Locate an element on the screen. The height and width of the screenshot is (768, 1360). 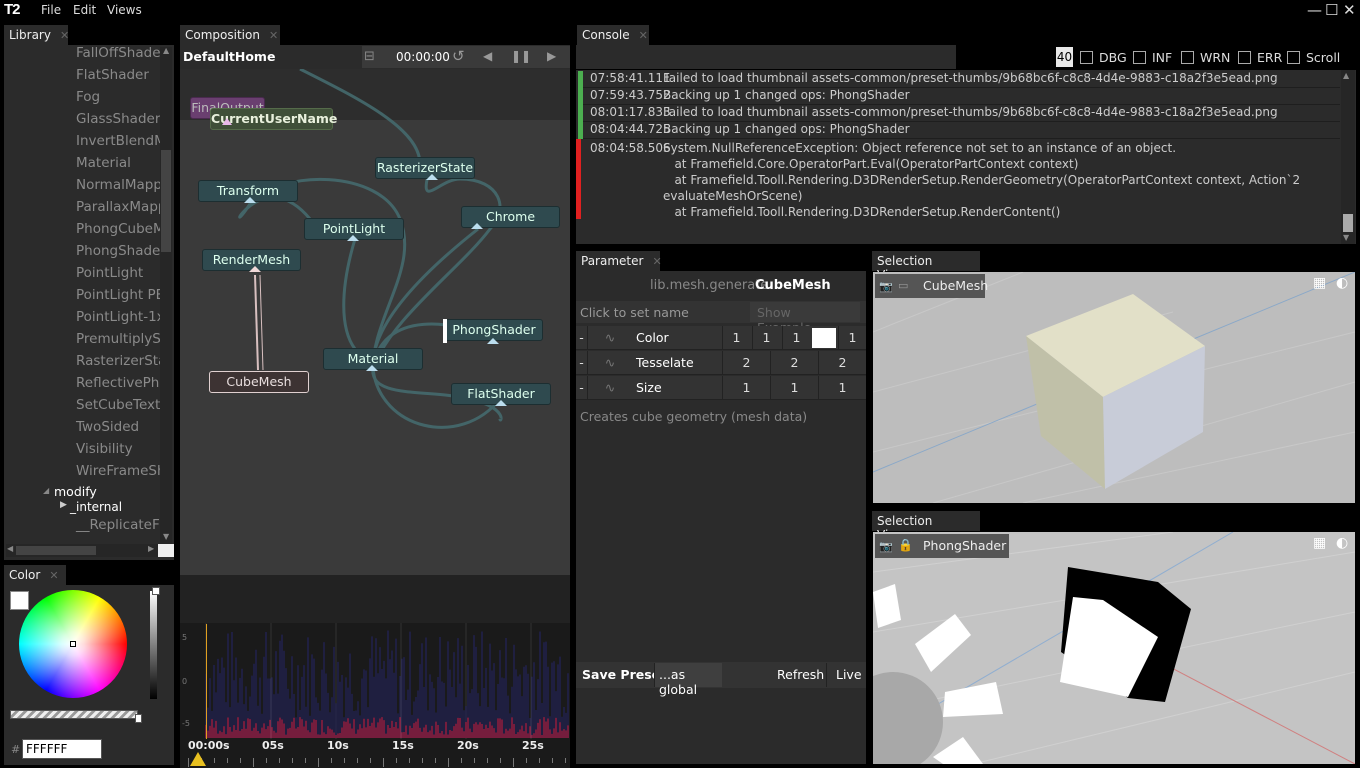
color-wheel-marker is located at coordinates (73, 644).